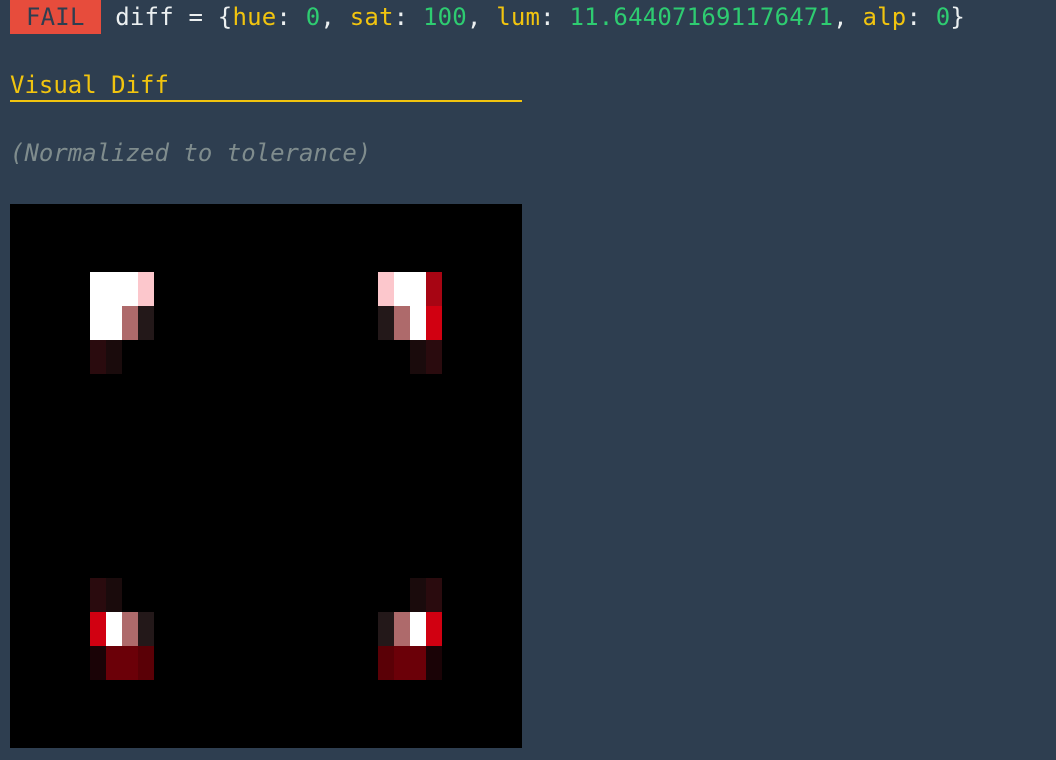 This screenshot has width=1056, height=760. What do you see at coordinates (313, 17) in the screenshot?
I see `hue-value: 0` at bounding box center [313, 17].